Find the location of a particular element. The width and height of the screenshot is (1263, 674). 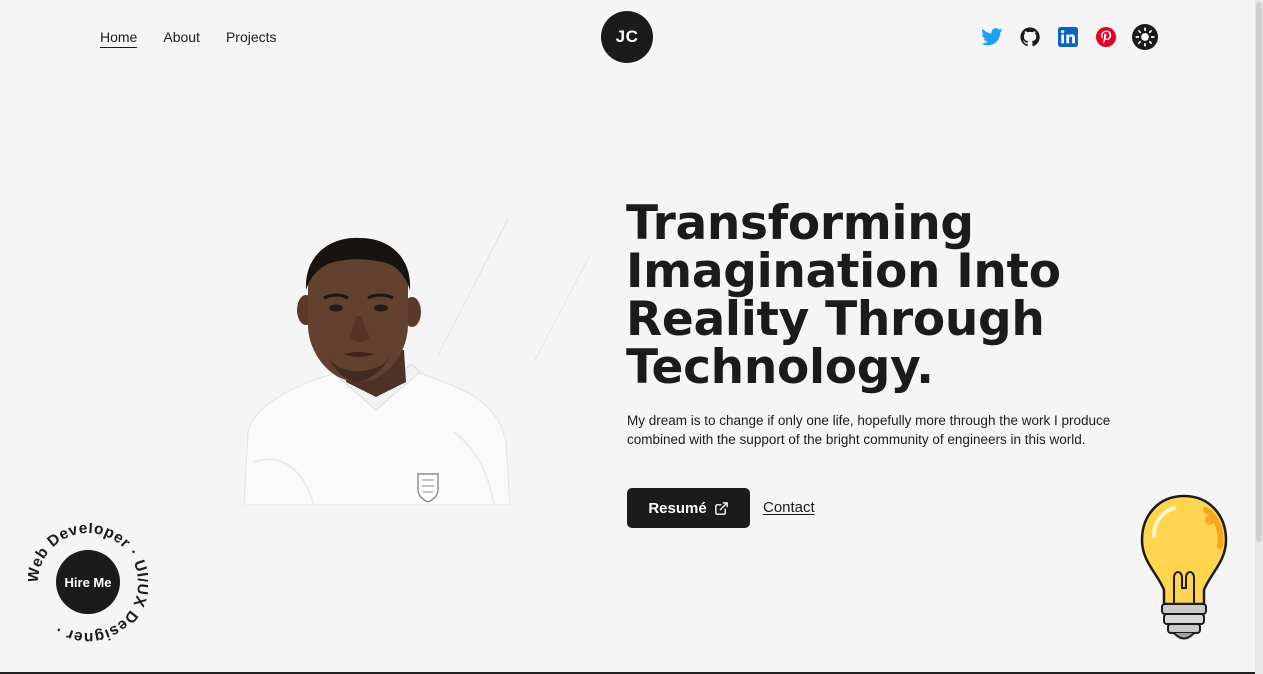

resume-label: Resumé is located at coordinates (677, 508).